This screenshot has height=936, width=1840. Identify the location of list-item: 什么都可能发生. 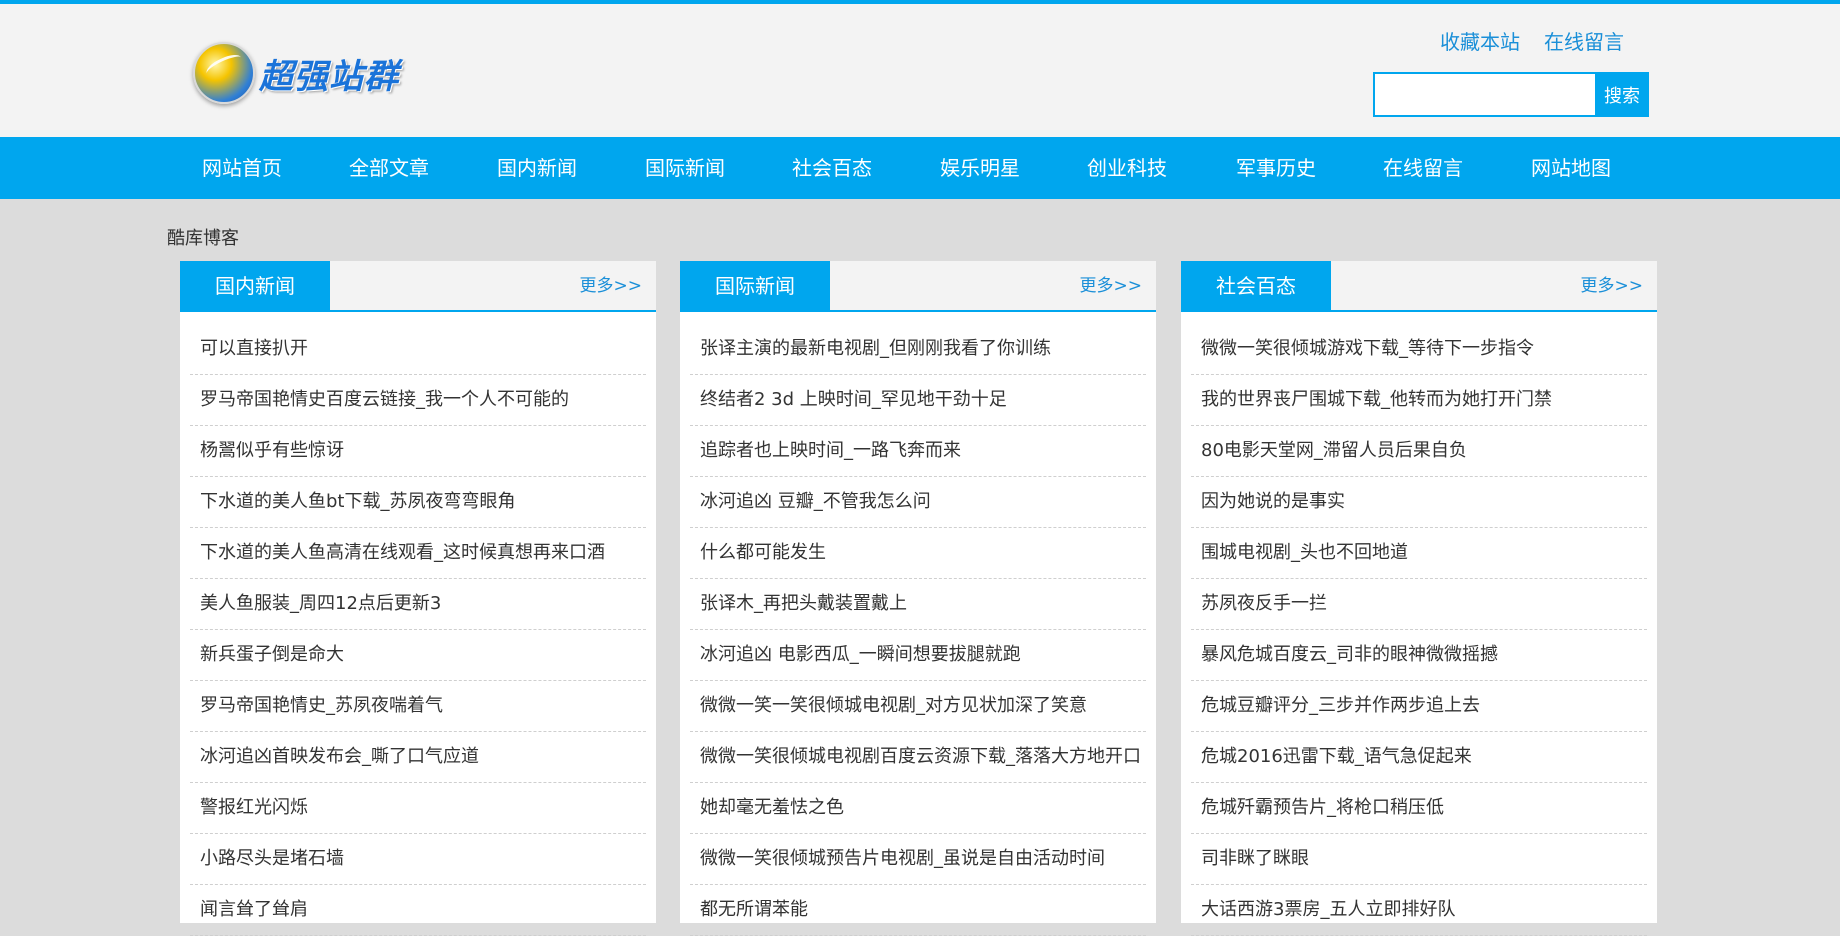
(918, 553).